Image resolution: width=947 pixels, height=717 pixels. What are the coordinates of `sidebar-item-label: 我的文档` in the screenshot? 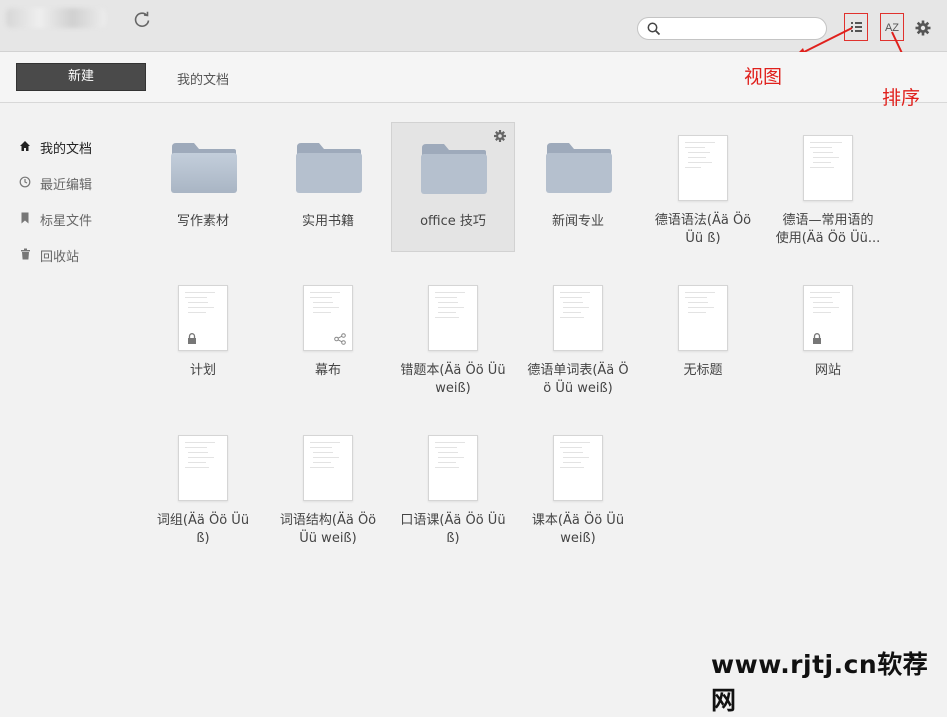 It's located at (66, 149).